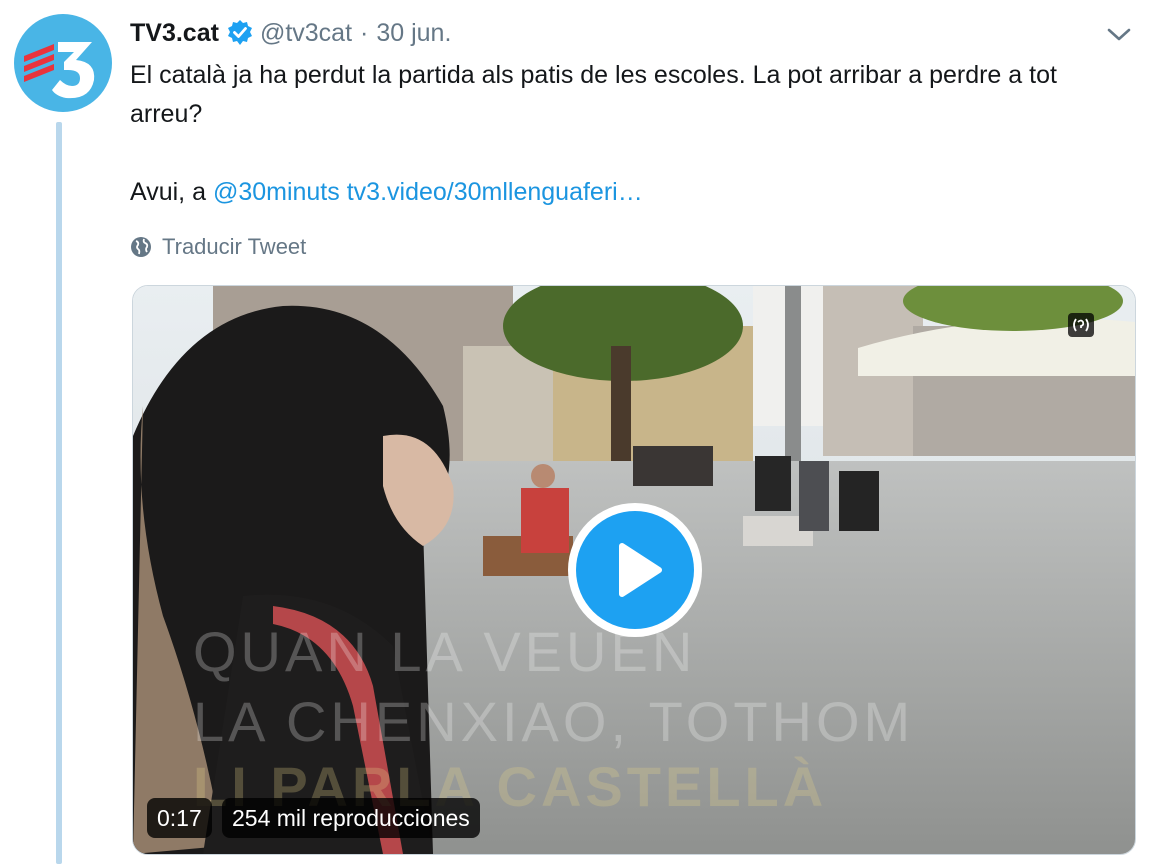 The image size is (1161, 864). I want to click on tweet-text-prefix: Avui, a, so click(171, 192).